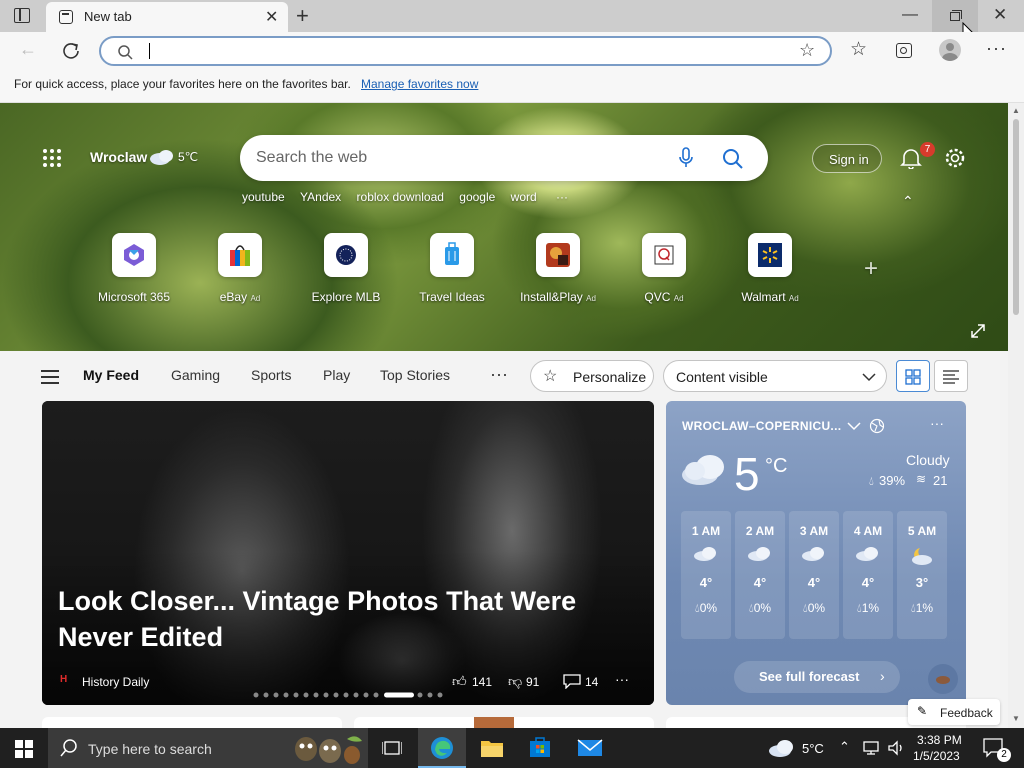  I want to click on tab-gaming: Gaming, so click(195, 375).